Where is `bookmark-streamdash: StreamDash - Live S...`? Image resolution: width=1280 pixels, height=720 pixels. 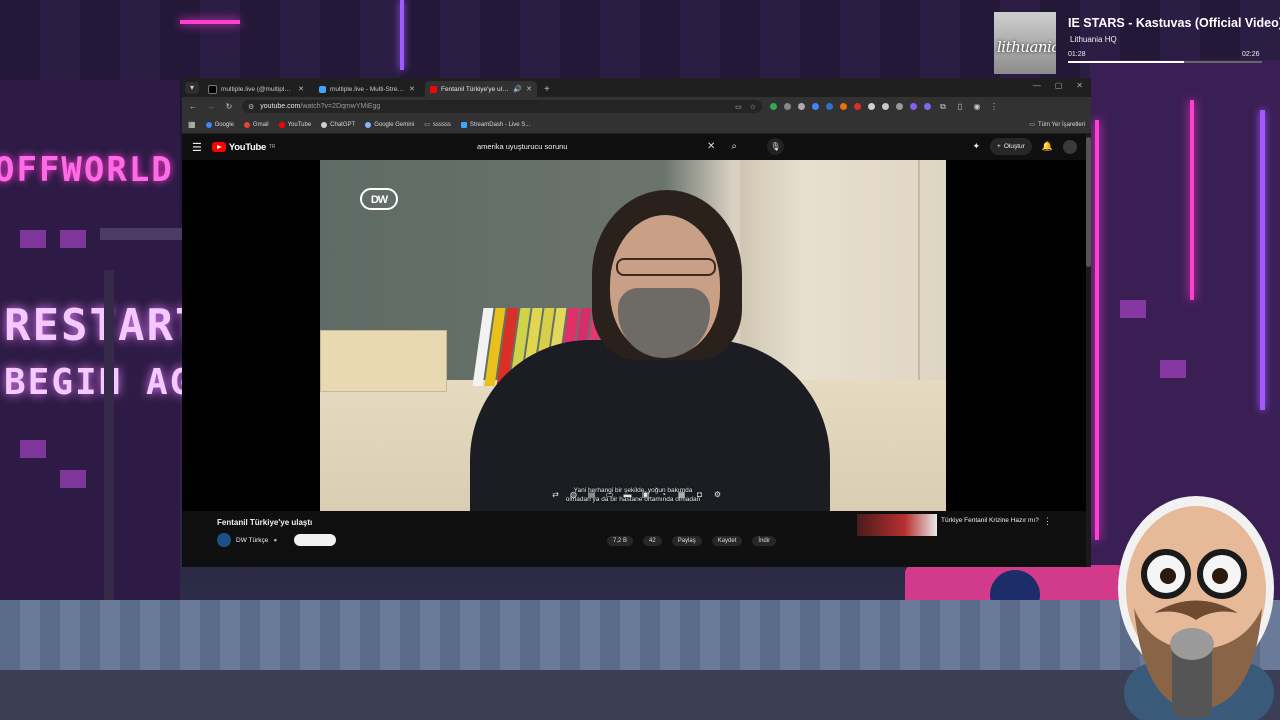
bookmark-streamdash: StreamDash - Live S... is located at coordinates (495, 124).